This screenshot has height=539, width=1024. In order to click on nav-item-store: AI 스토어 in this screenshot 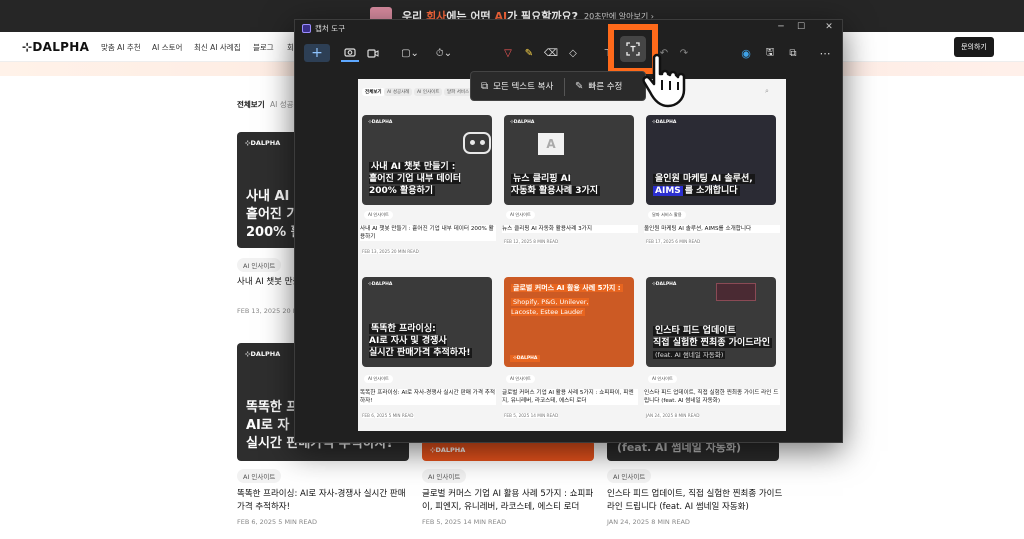, I will do `click(167, 47)`.